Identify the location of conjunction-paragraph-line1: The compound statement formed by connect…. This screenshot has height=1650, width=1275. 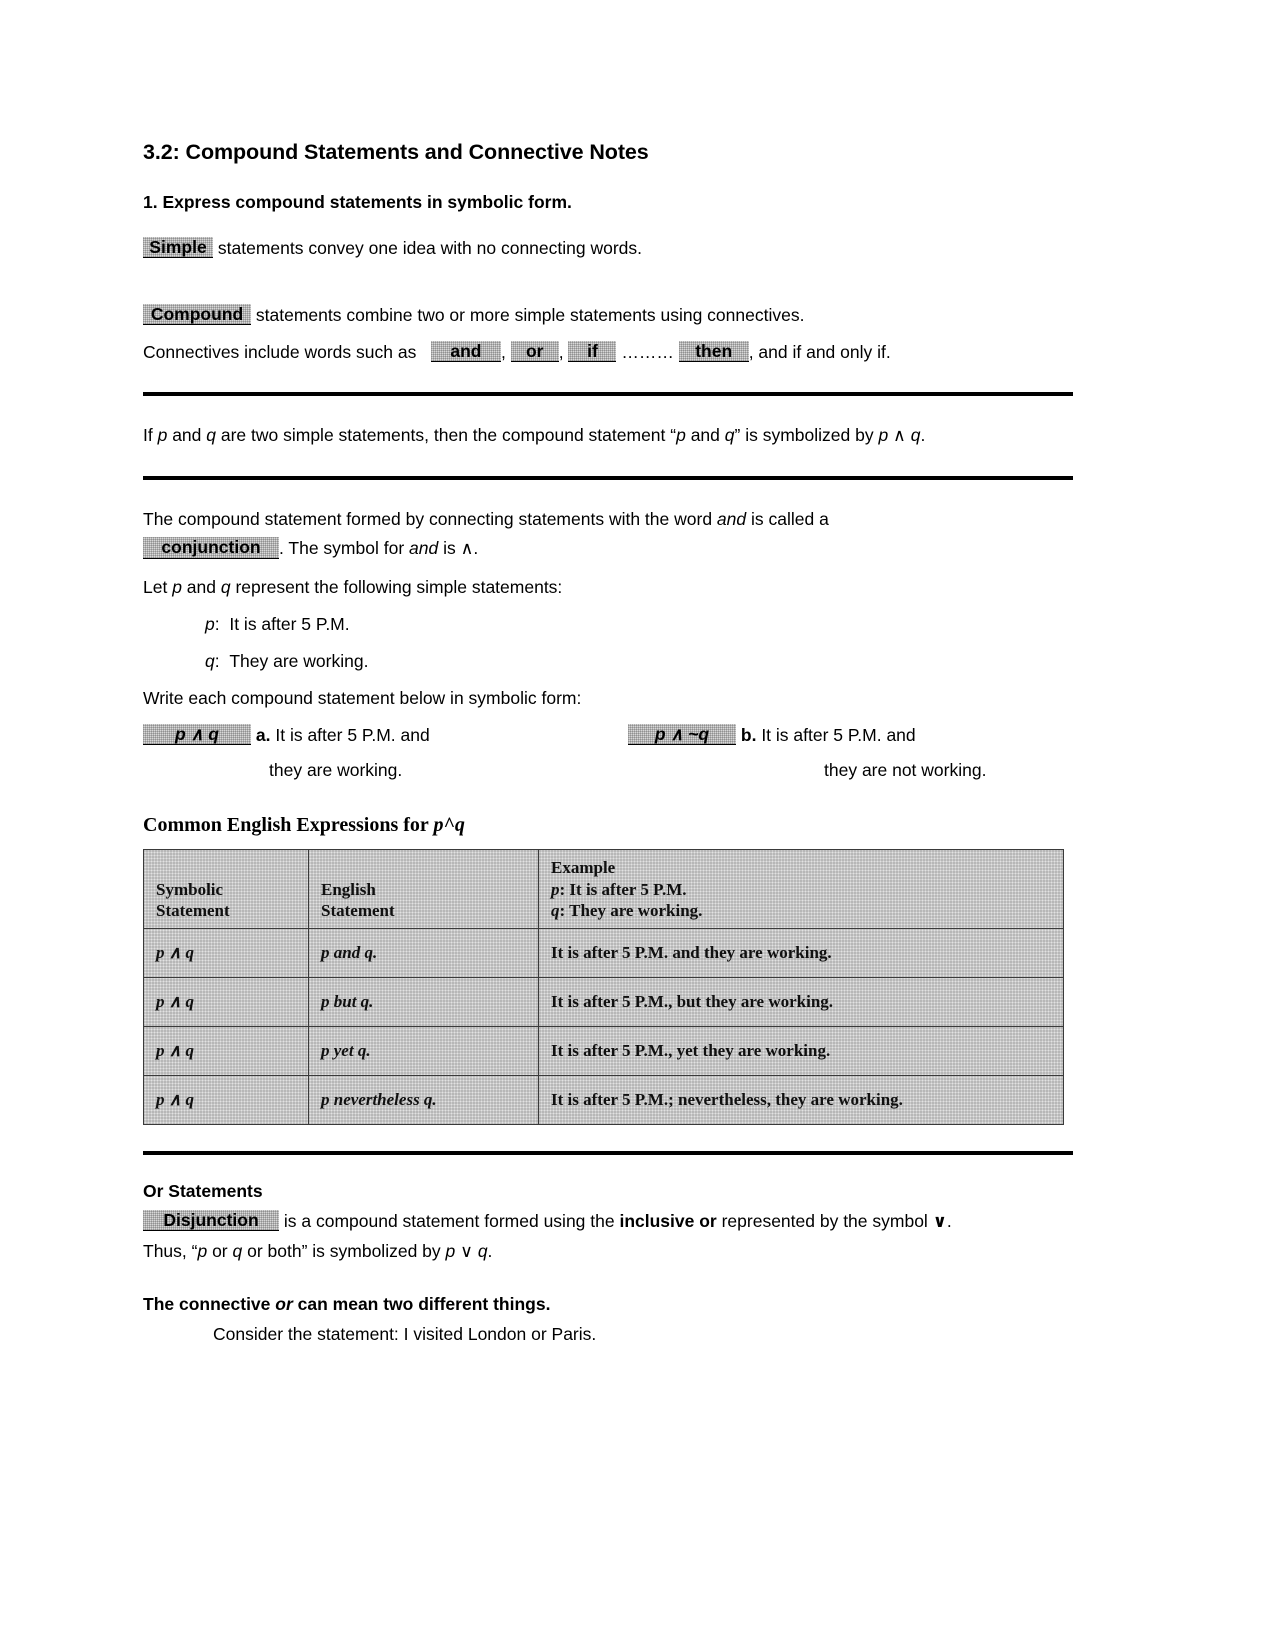
(608, 519).